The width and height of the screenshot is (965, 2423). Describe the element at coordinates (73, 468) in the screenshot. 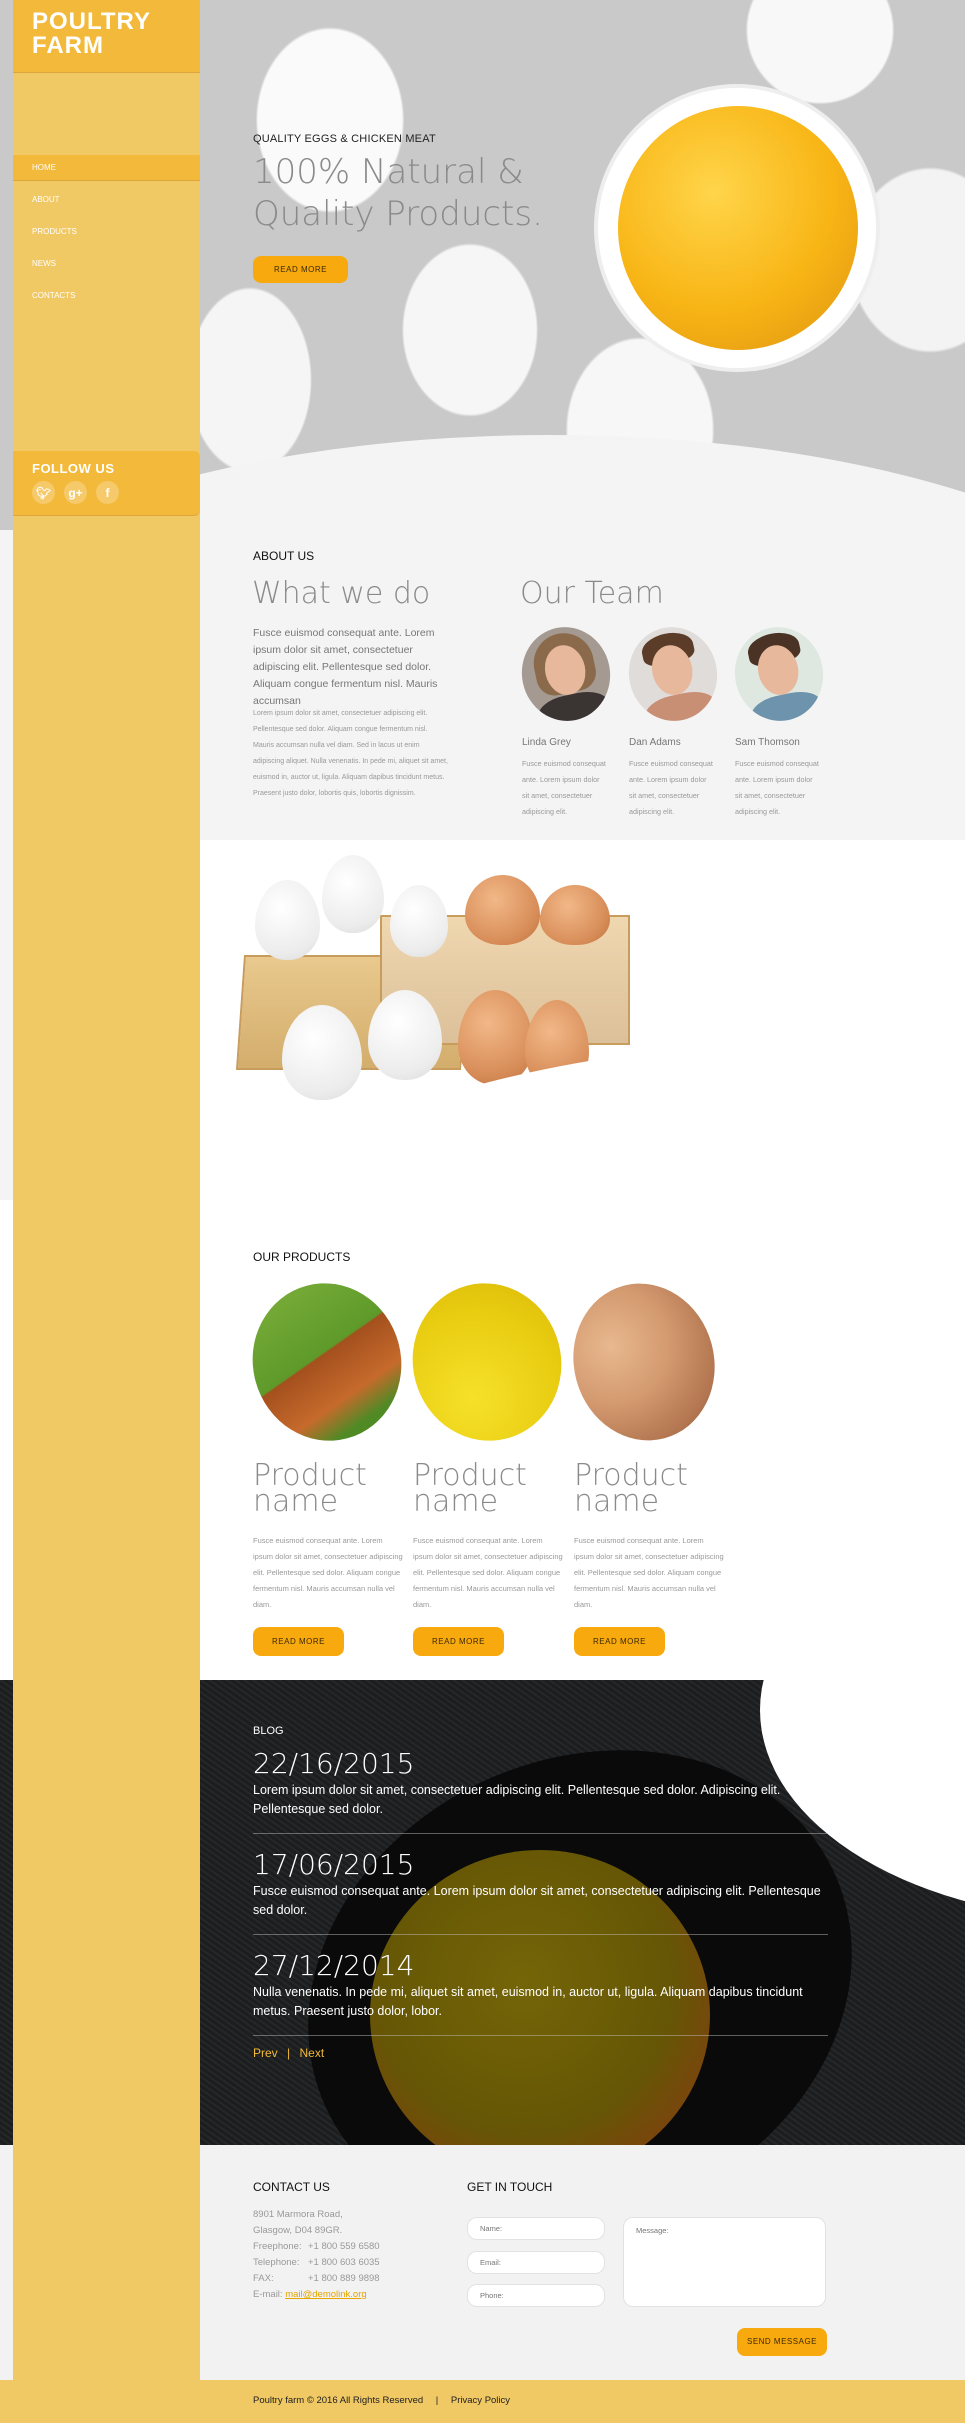

I see `follow-us-title: FOLLOW US` at that location.